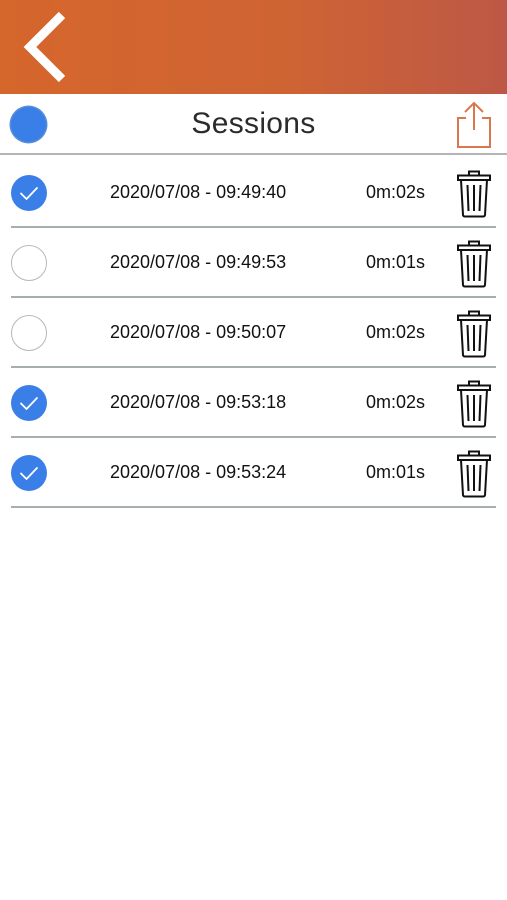 This screenshot has width=507, height=900. Describe the element at coordinates (253, 47) in the screenshot. I see `nav-bar` at that location.